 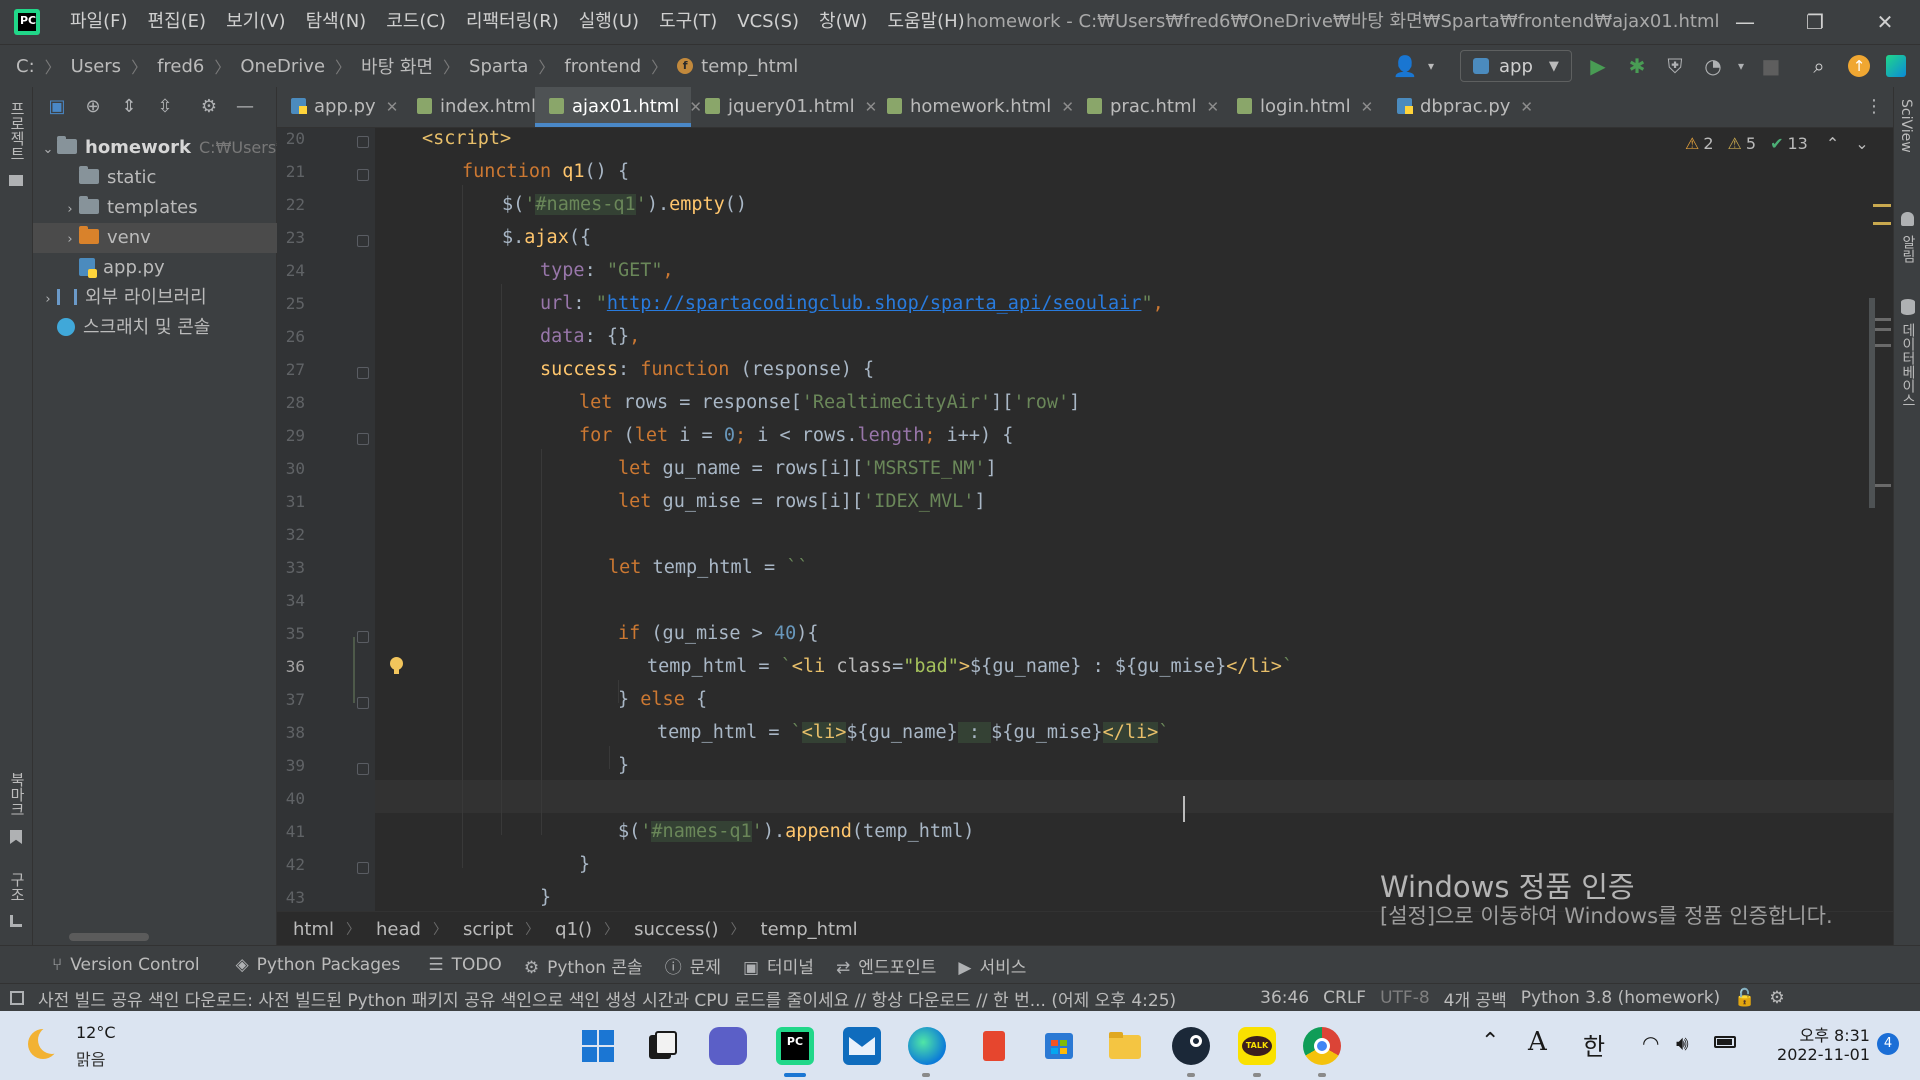 What do you see at coordinates (545, 171) in the screenshot?
I see `code-line: function q1() {` at bounding box center [545, 171].